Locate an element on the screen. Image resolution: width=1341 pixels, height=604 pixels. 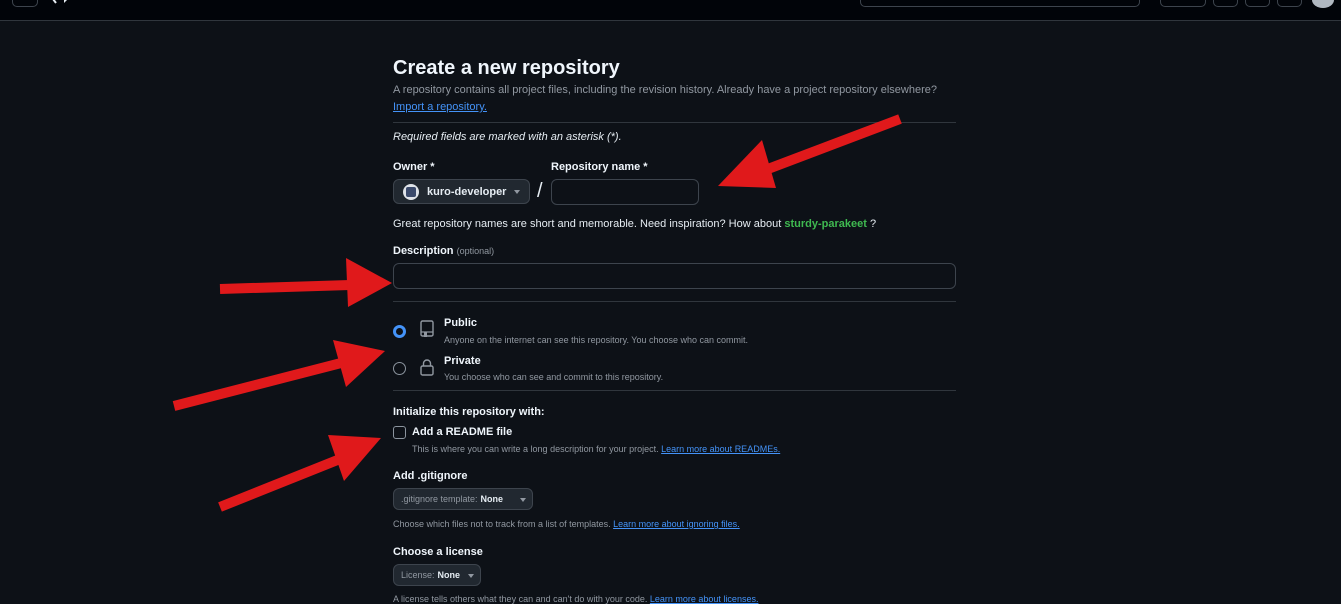
arrow-to-description is located at coordinates (305, 282).